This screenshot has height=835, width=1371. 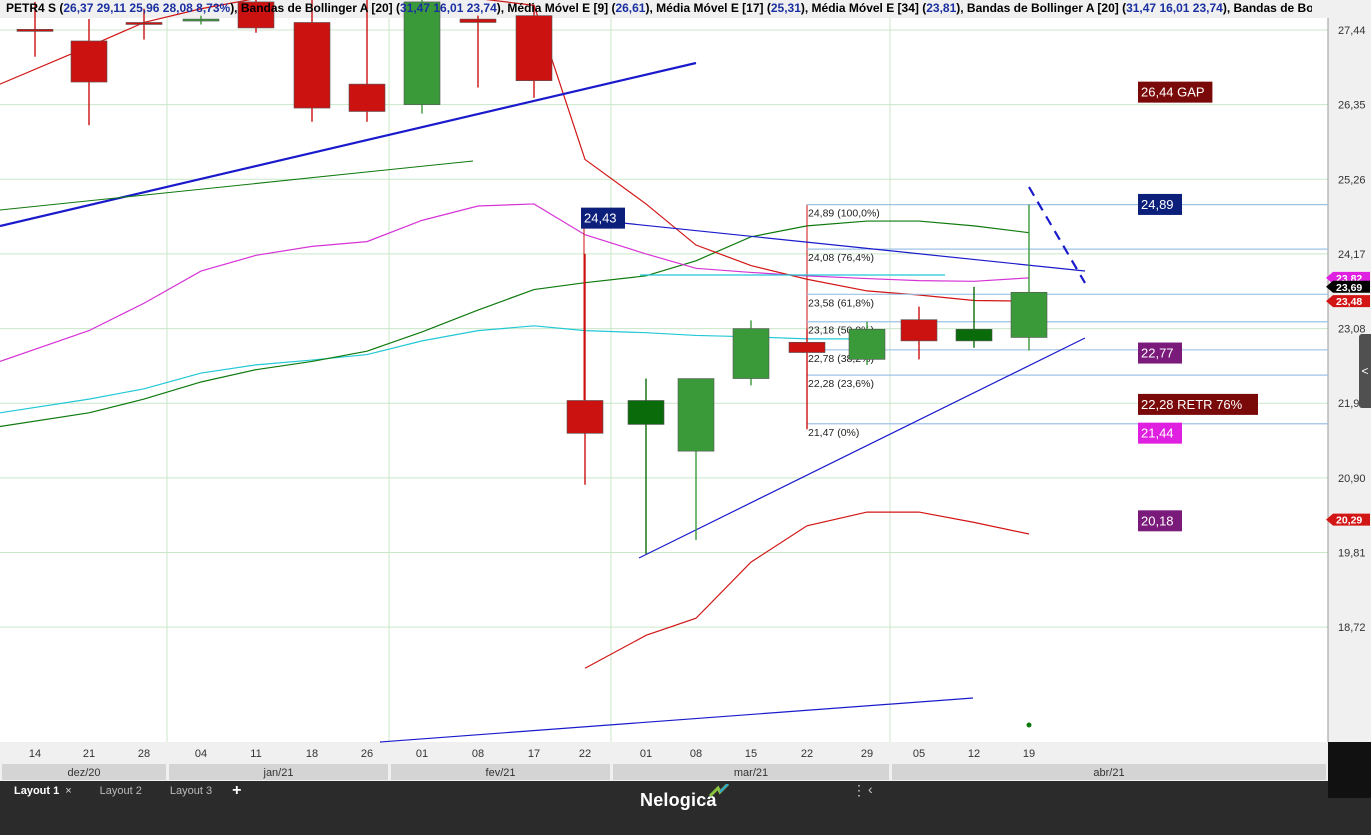 What do you see at coordinates (1157, 520) in the screenshot?
I see `annotation-label: 20,18` at bounding box center [1157, 520].